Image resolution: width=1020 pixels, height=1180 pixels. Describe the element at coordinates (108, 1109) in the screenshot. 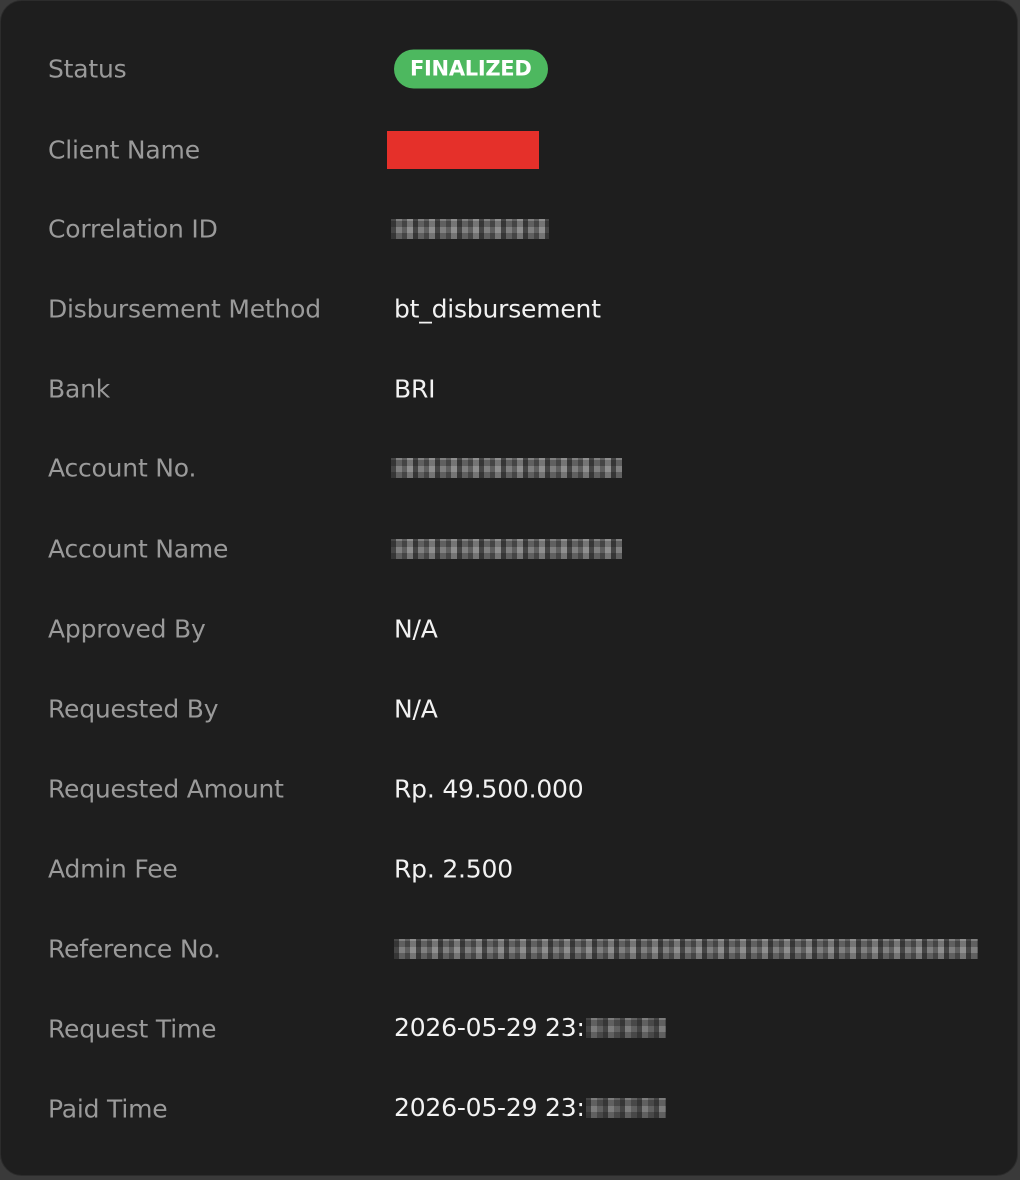

I see `paid-time-label: Paid Time` at that location.